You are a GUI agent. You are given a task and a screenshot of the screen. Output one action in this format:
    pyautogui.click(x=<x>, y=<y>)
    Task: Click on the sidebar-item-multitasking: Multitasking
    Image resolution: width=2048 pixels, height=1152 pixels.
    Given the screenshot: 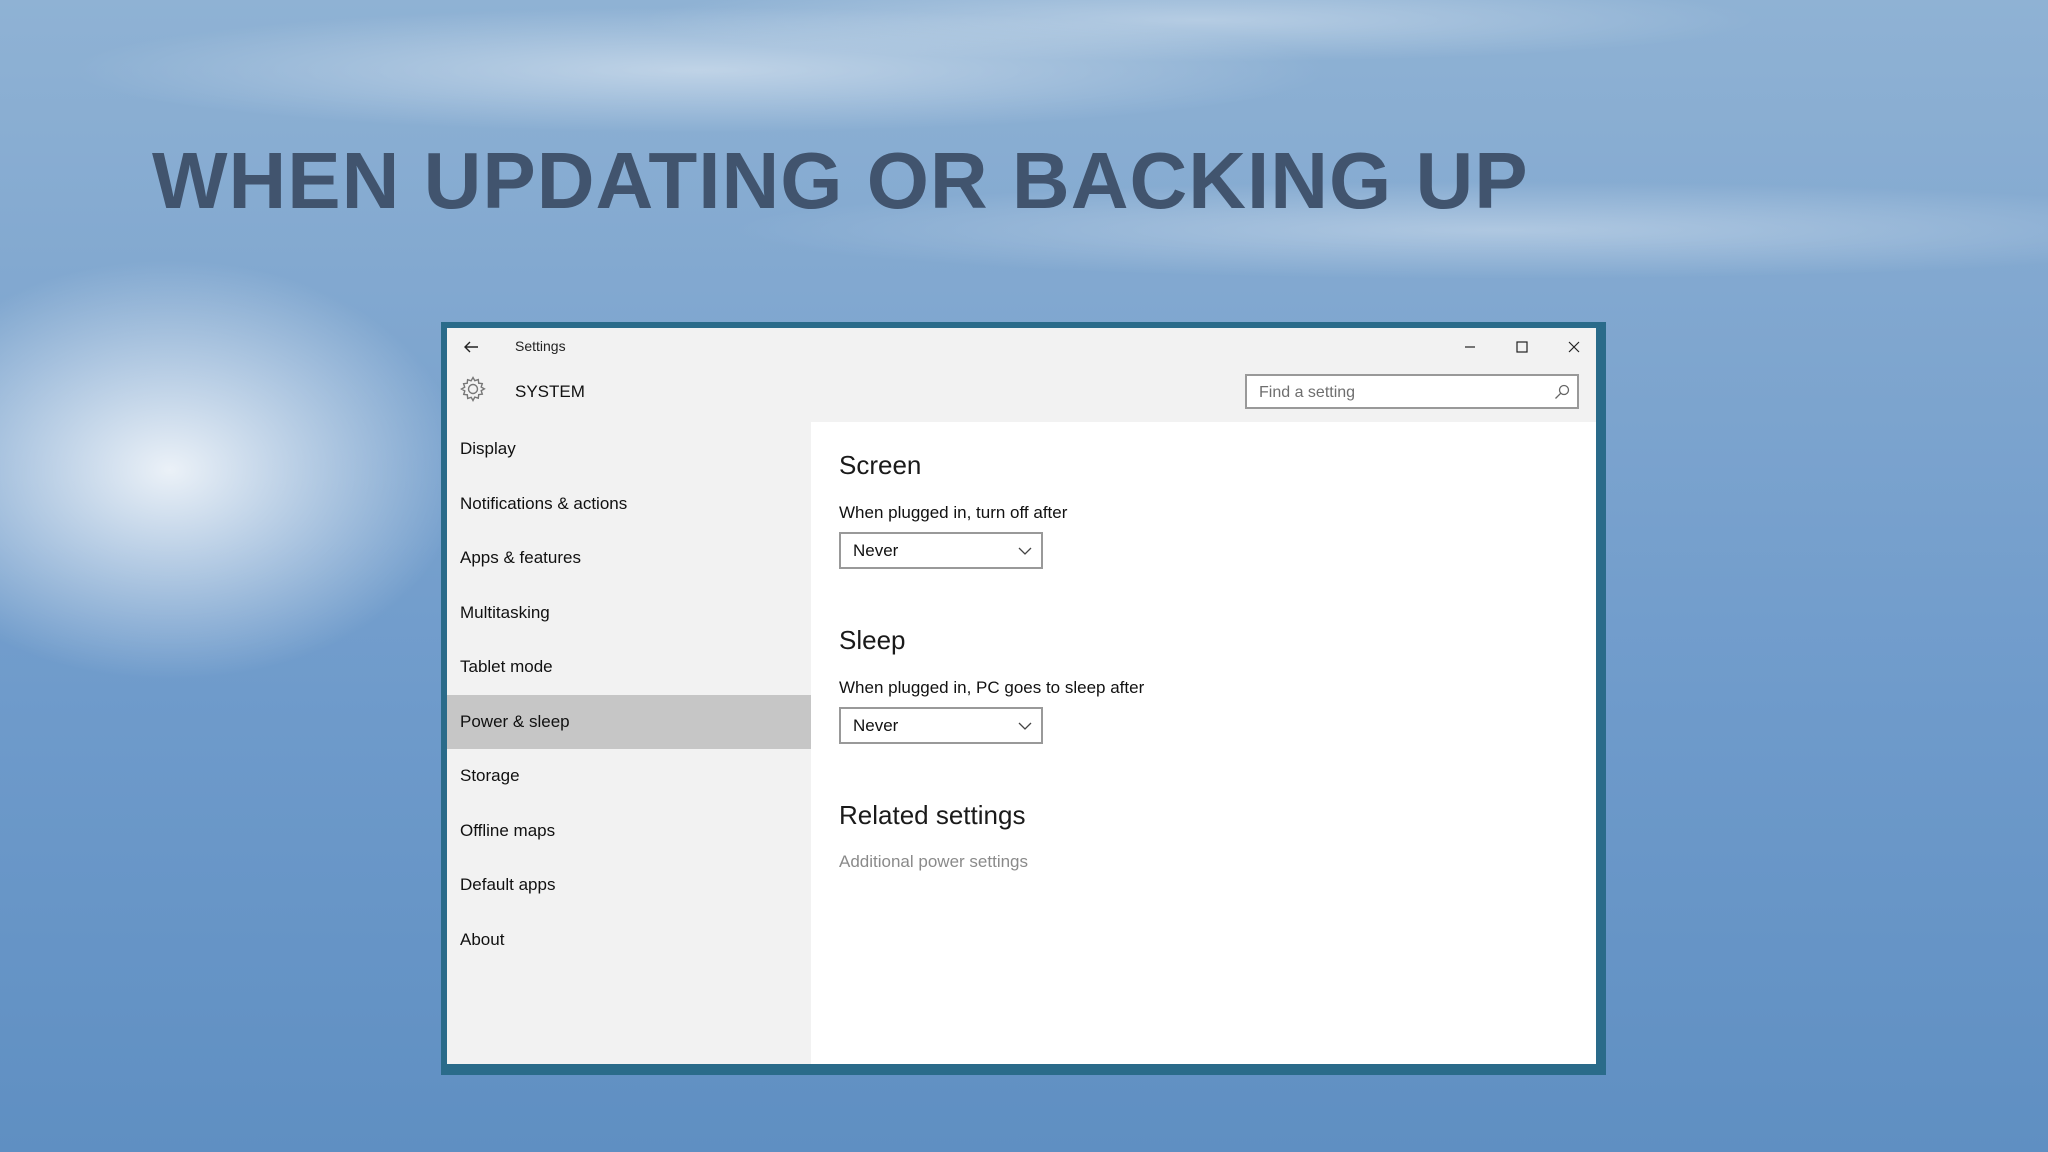 What is the action you would take?
    pyautogui.click(x=629, y=613)
    